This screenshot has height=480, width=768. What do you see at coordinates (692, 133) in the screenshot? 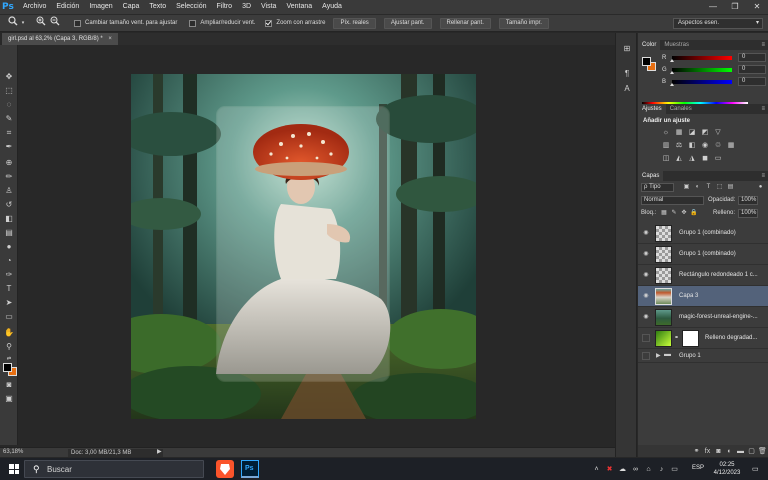
I see `curves-icon: ◪` at bounding box center [692, 133].